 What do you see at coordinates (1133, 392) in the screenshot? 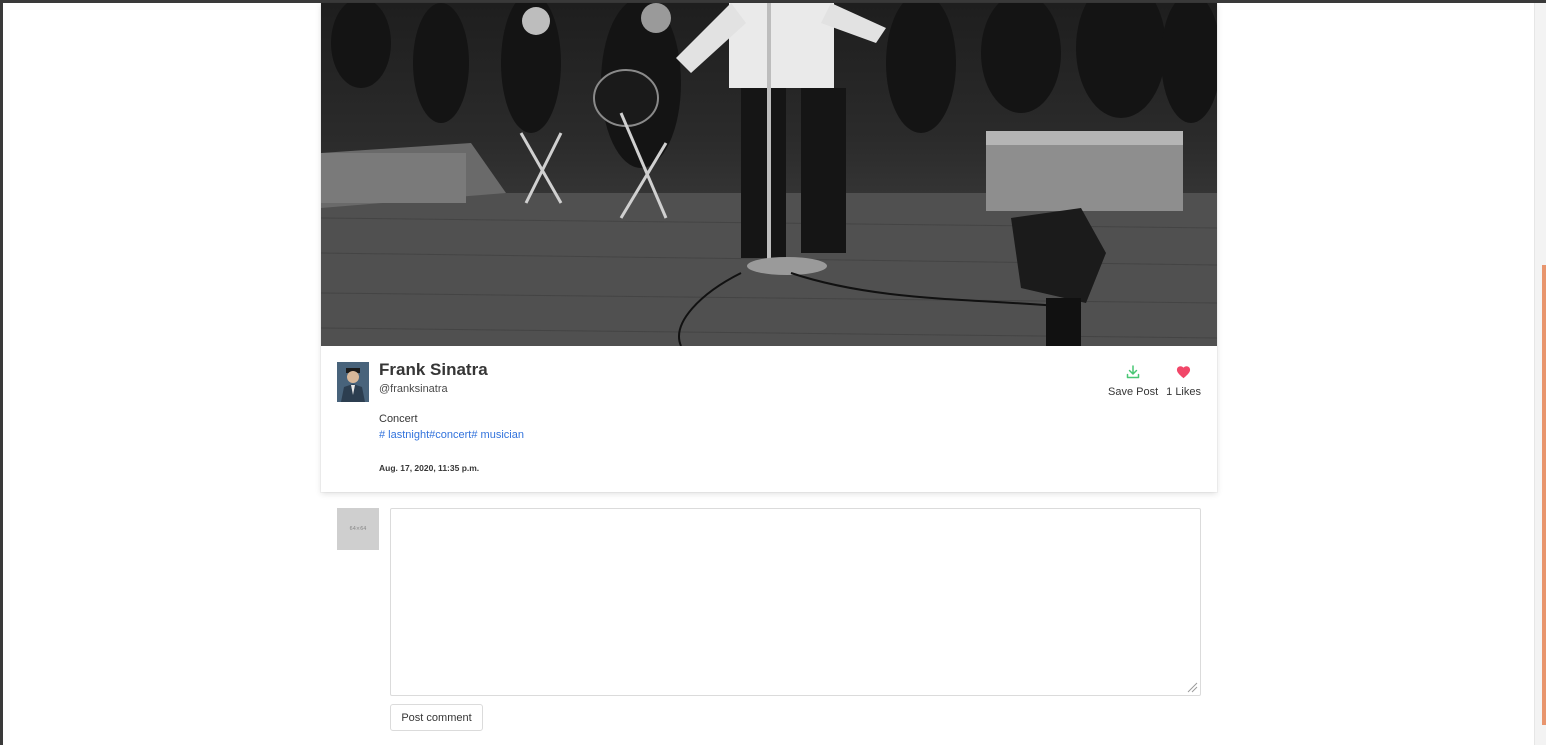
I see `save-post-label: Save Post` at bounding box center [1133, 392].